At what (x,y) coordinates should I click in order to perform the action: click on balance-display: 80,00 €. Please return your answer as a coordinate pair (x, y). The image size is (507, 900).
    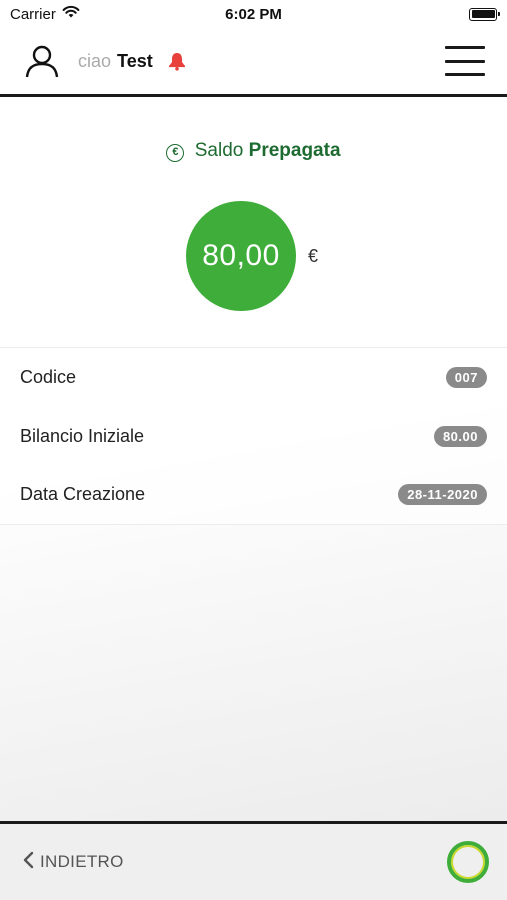
    Looking at the image, I should click on (252, 256).